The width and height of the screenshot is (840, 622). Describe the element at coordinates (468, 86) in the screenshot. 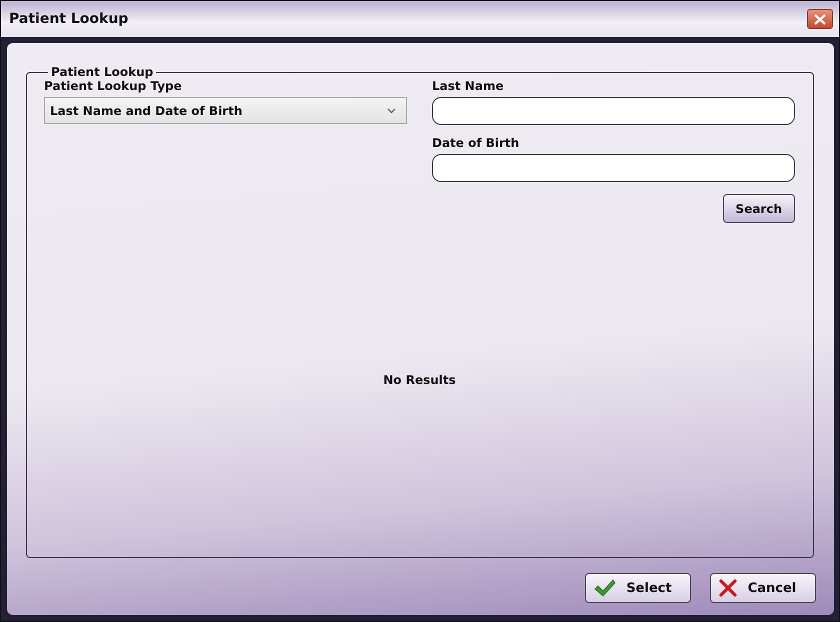

I see `field-label: Last Name` at that location.